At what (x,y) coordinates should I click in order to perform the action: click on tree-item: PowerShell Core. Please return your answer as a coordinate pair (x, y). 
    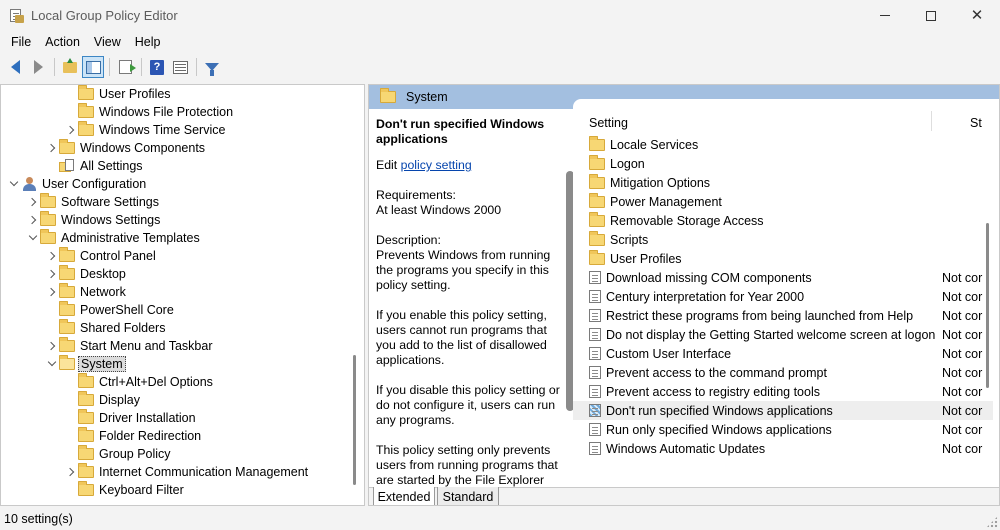
    Looking at the image, I should click on (109, 310).